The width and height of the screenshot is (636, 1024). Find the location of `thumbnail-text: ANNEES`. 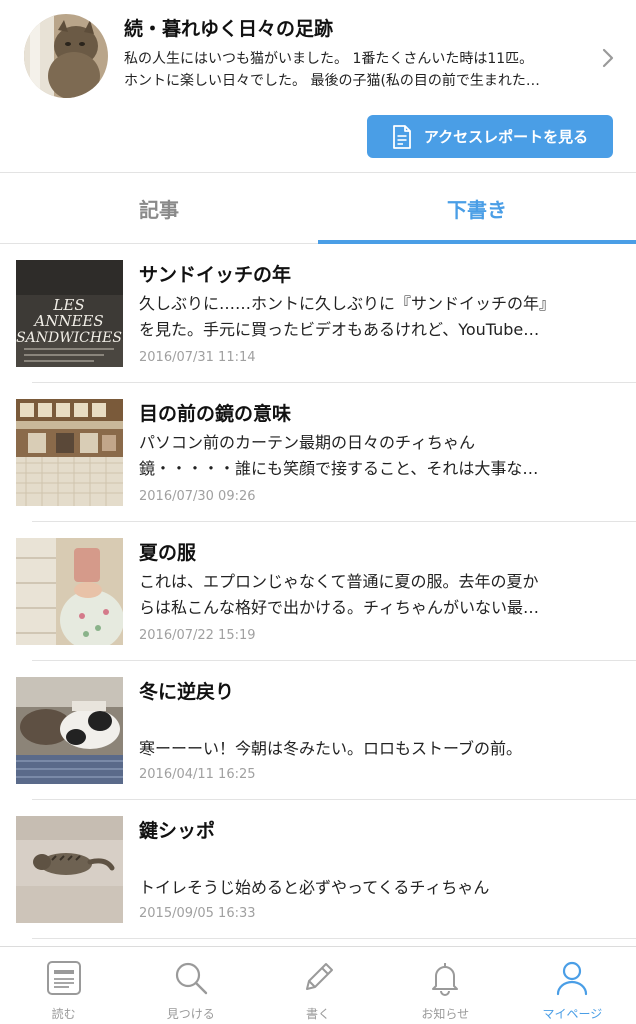

thumbnail-text: ANNEES is located at coordinates (67, 321).